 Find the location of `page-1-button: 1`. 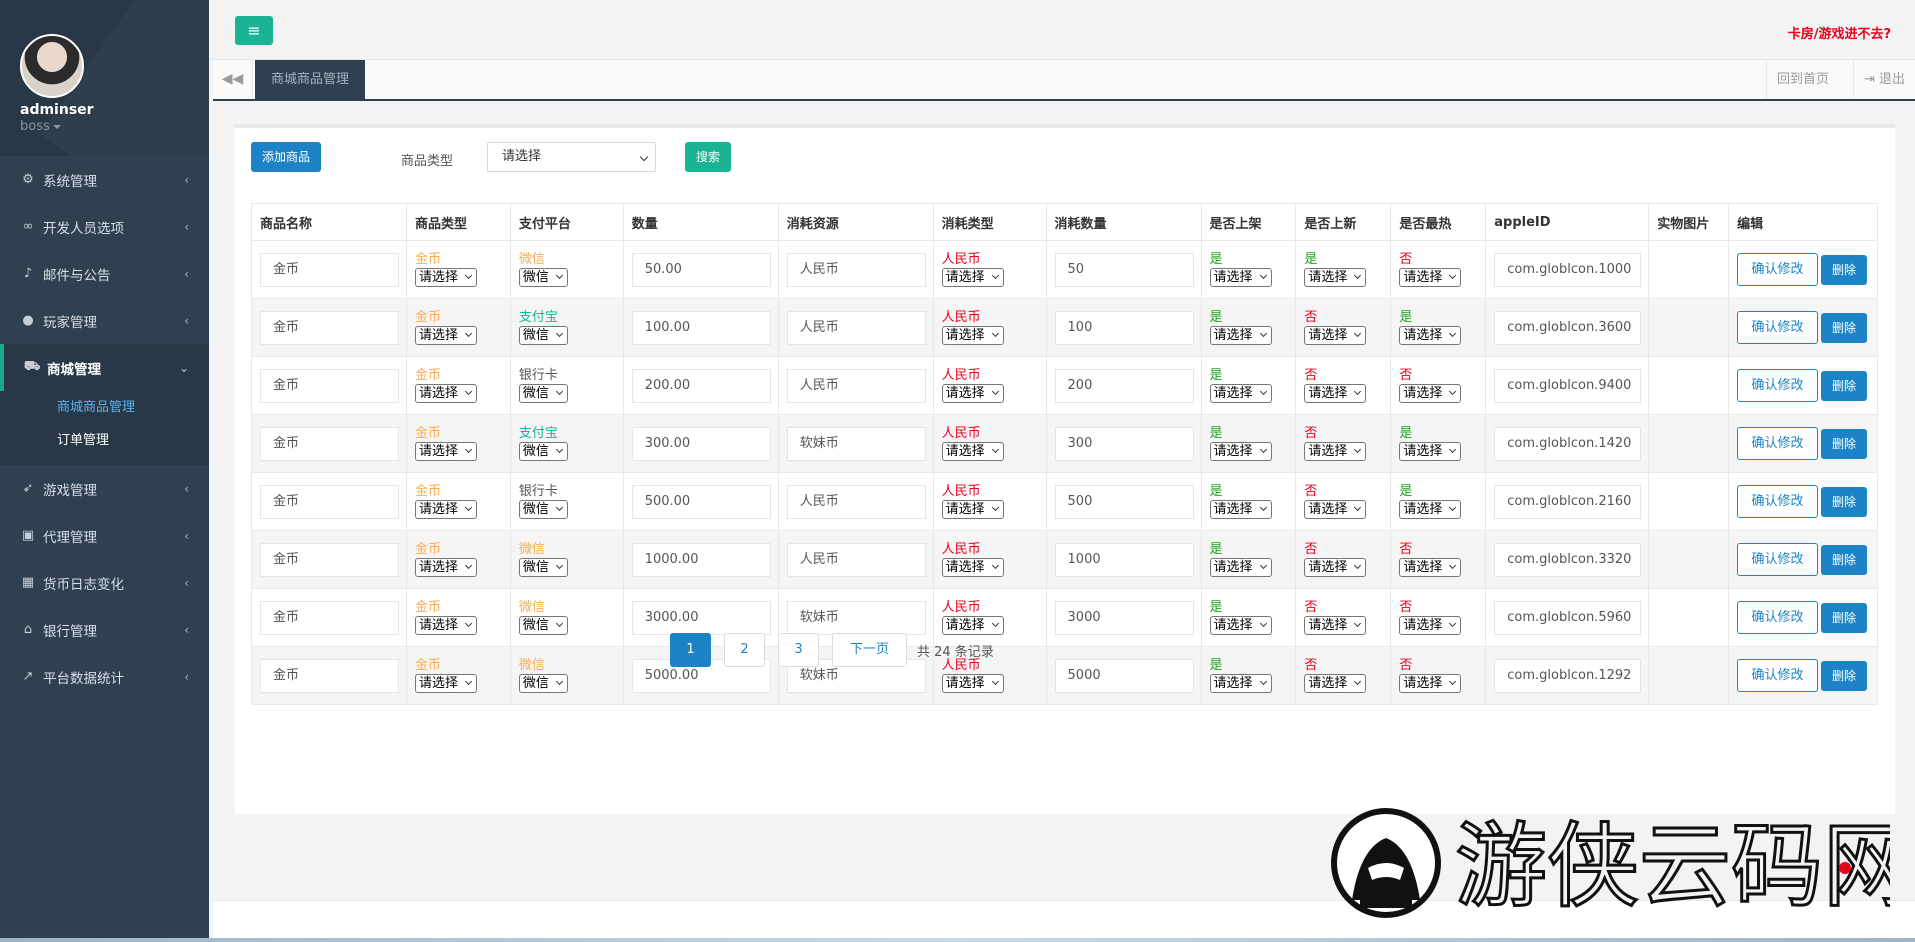

page-1-button: 1 is located at coordinates (690, 650).